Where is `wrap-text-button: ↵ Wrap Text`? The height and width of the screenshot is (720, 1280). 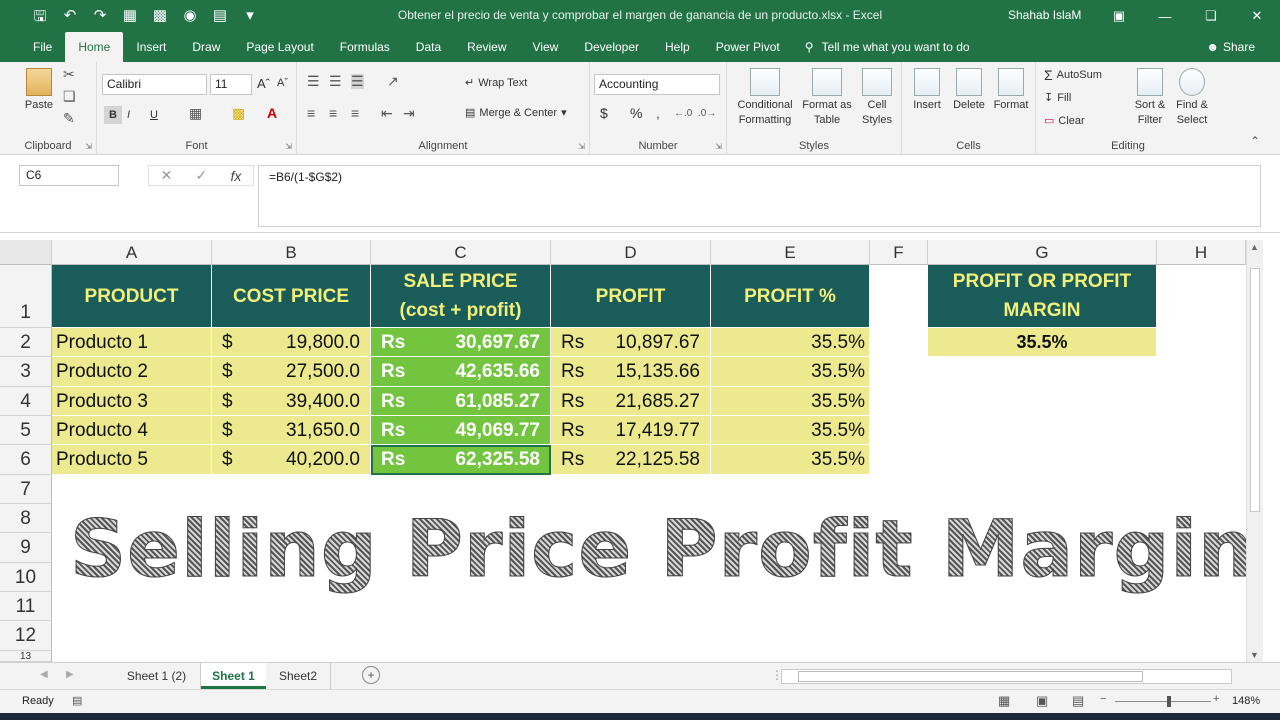
wrap-text-button: ↵ Wrap Text is located at coordinates (496, 83).